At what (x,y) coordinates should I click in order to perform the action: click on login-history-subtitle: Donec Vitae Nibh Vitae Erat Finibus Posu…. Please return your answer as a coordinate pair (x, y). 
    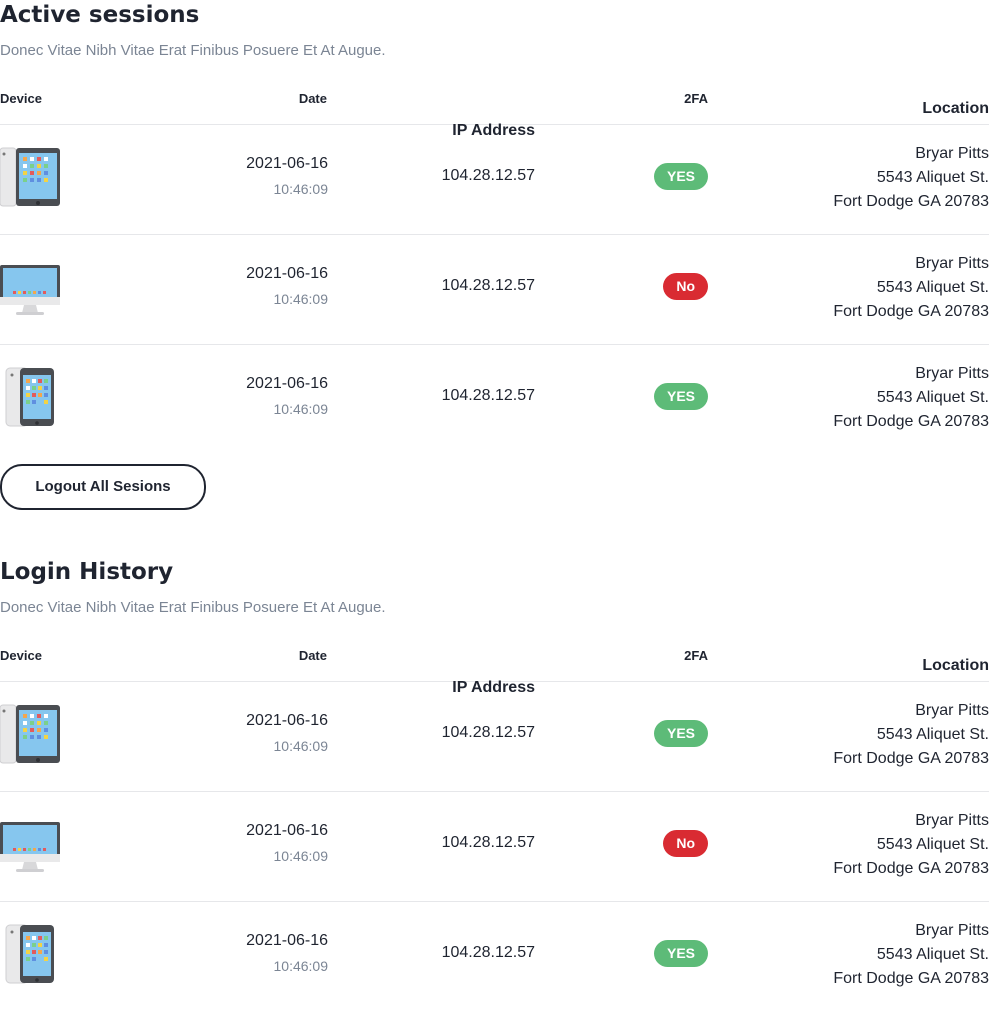
    Looking at the image, I should click on (193, 607).